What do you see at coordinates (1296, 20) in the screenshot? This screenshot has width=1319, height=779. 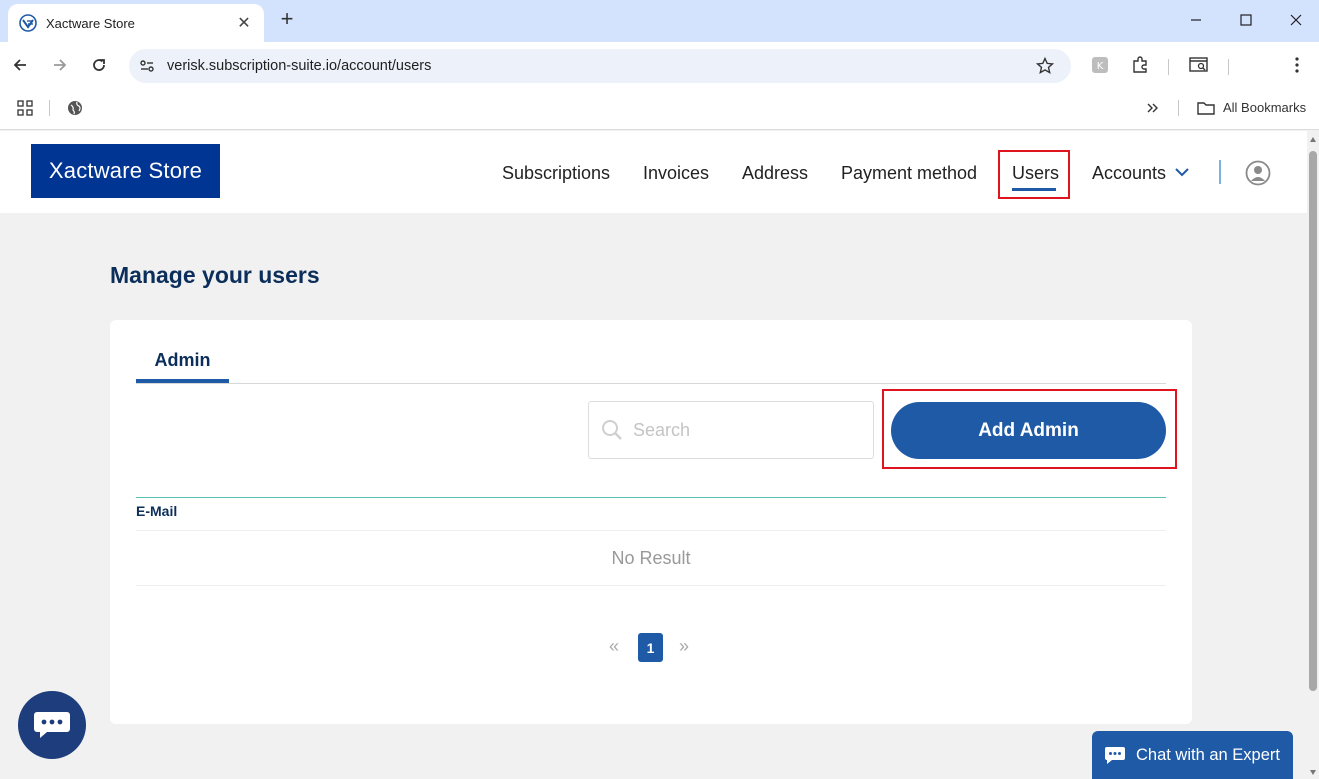 I see `window-close-icon` at bounding box center [1296, 20].